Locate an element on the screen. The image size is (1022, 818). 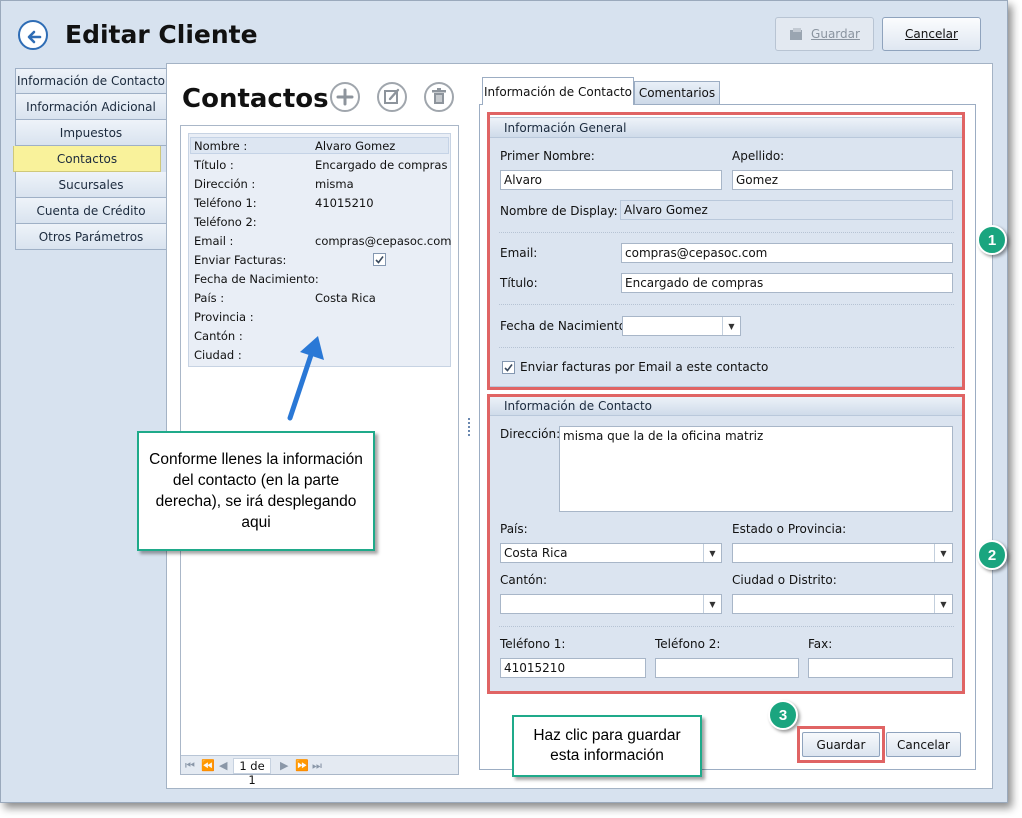
callout-save-hint: Haz clic para guardar esta información is located at coordinates (607, 746).